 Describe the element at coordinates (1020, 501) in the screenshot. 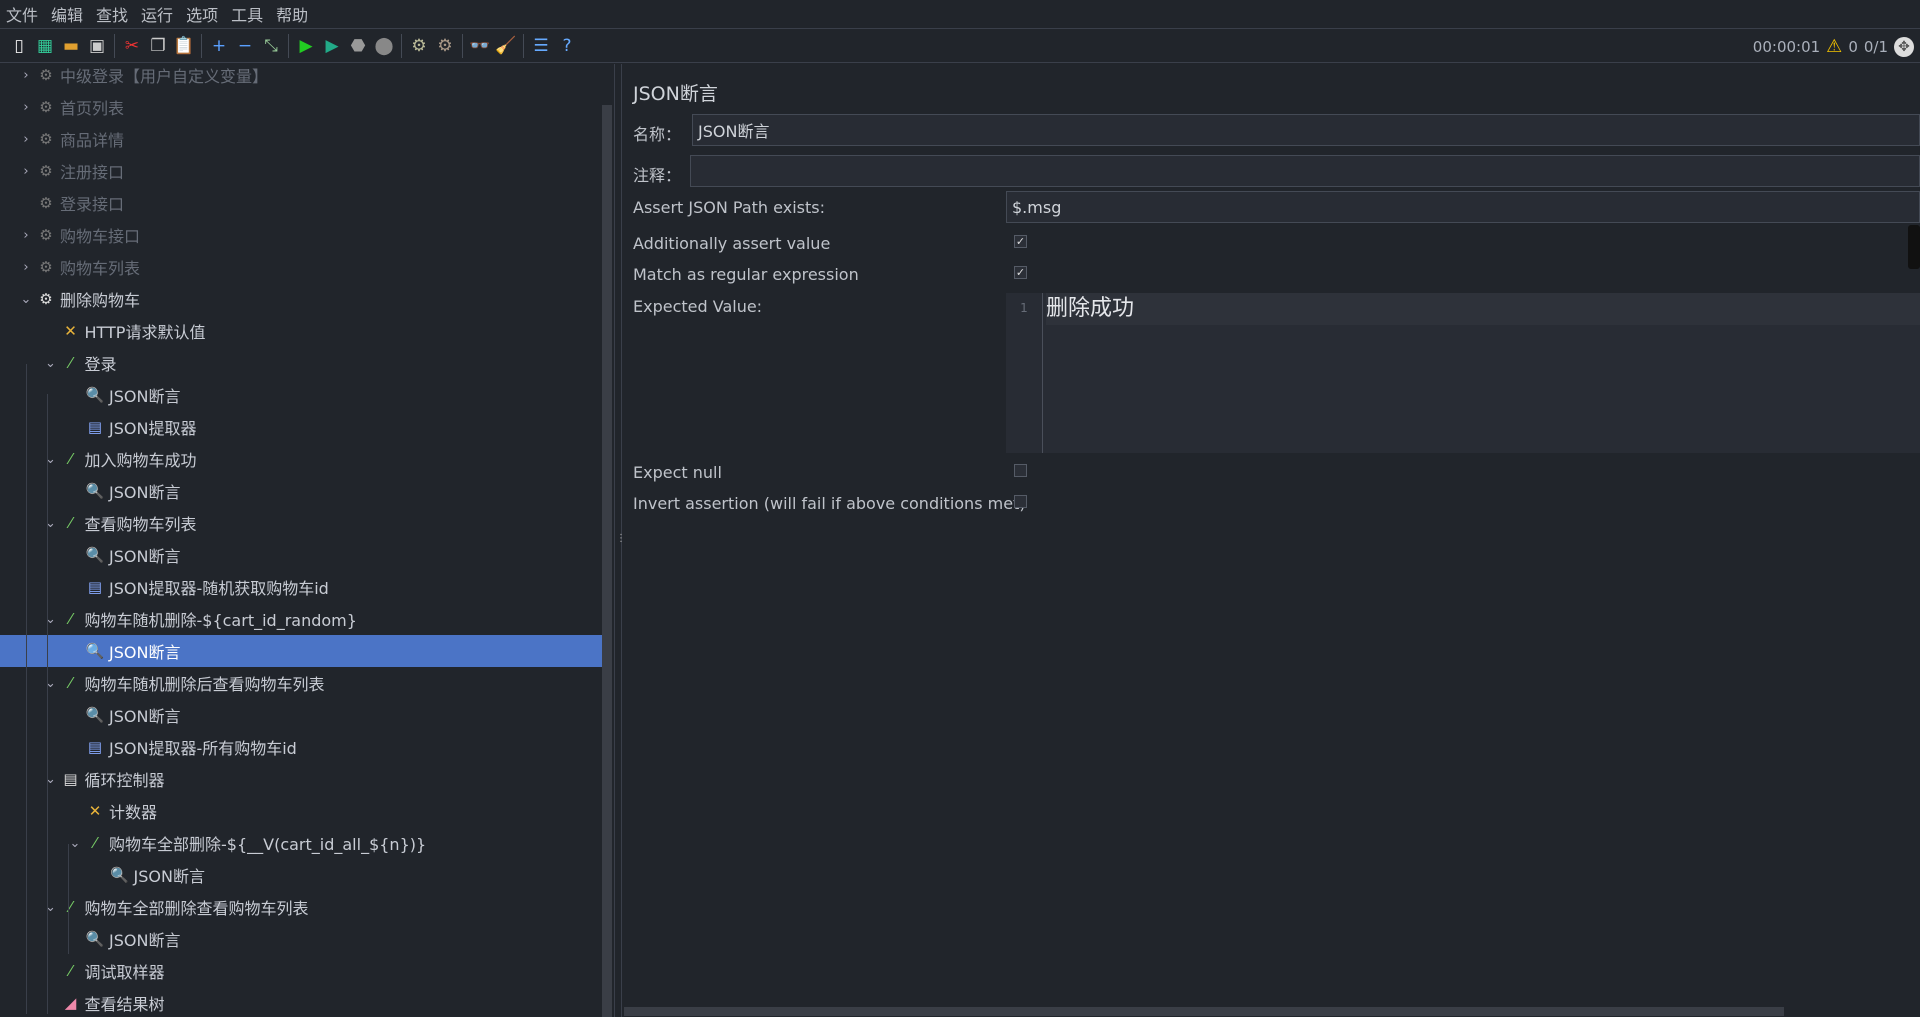

I see `invert-checkbox` at that location.